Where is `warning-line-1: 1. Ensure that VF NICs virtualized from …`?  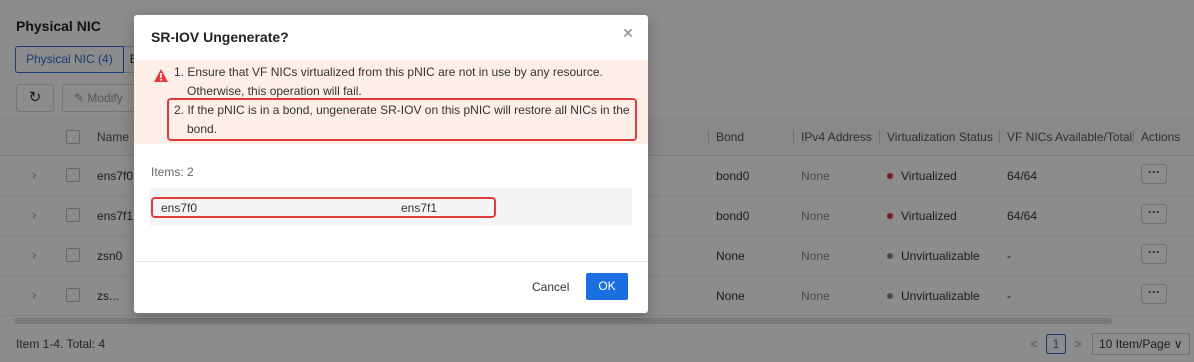 warning-line-1: 1. Ensure that VF NICs virtualized from … is located at coordinates (388, 72).